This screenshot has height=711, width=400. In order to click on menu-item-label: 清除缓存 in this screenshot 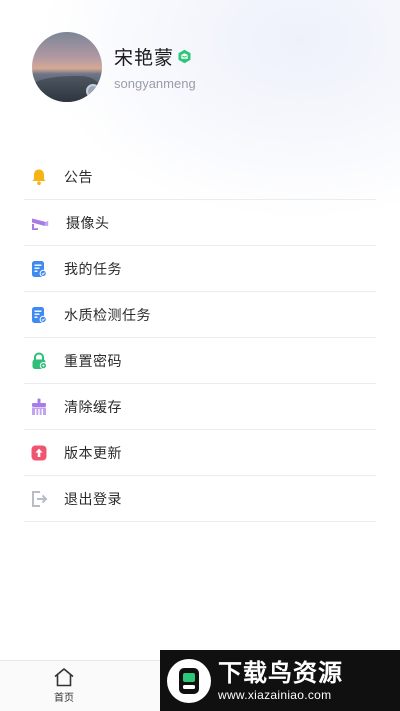, I will do `click(93, 407)`.